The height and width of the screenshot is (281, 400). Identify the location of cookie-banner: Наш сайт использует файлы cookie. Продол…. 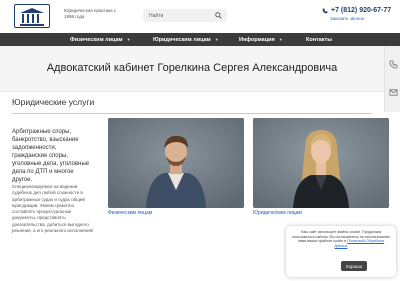
(341, 251).